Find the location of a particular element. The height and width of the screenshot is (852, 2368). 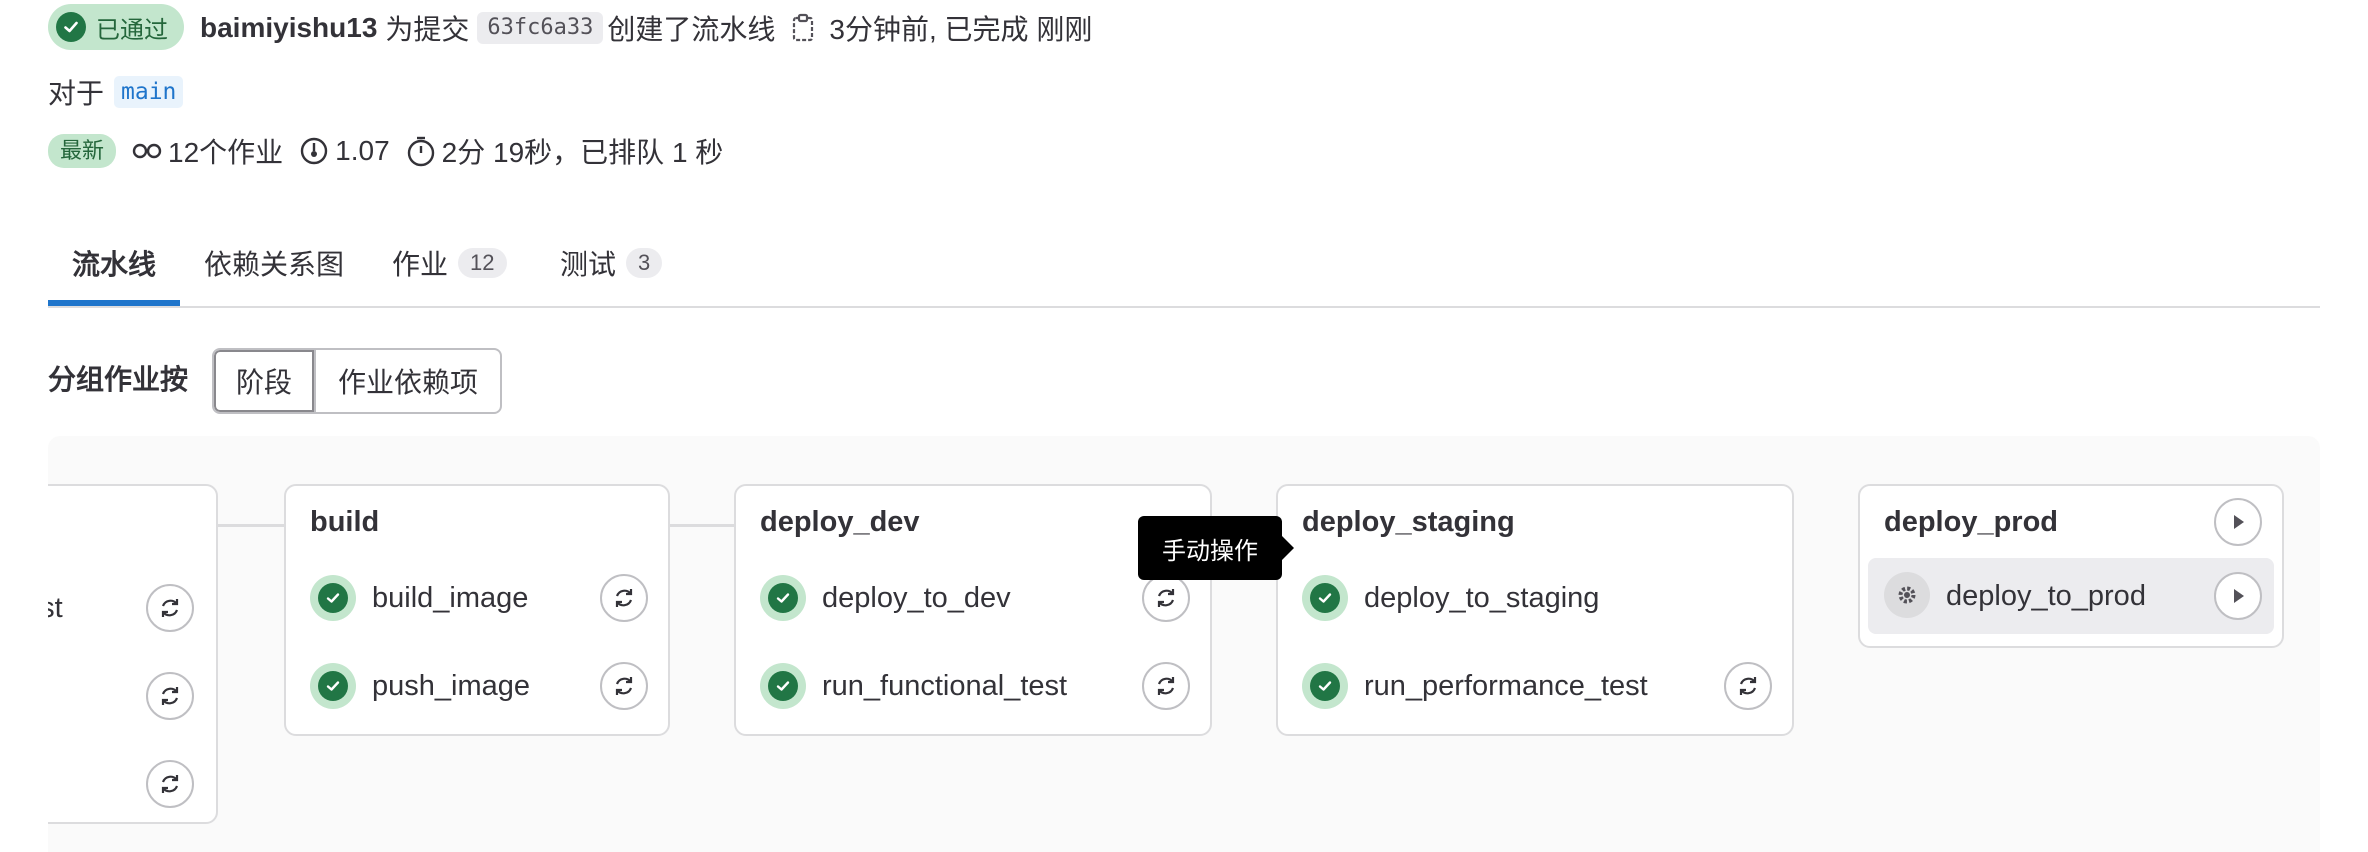

job-item: run_functional_test is located at coordinates (913, 686).